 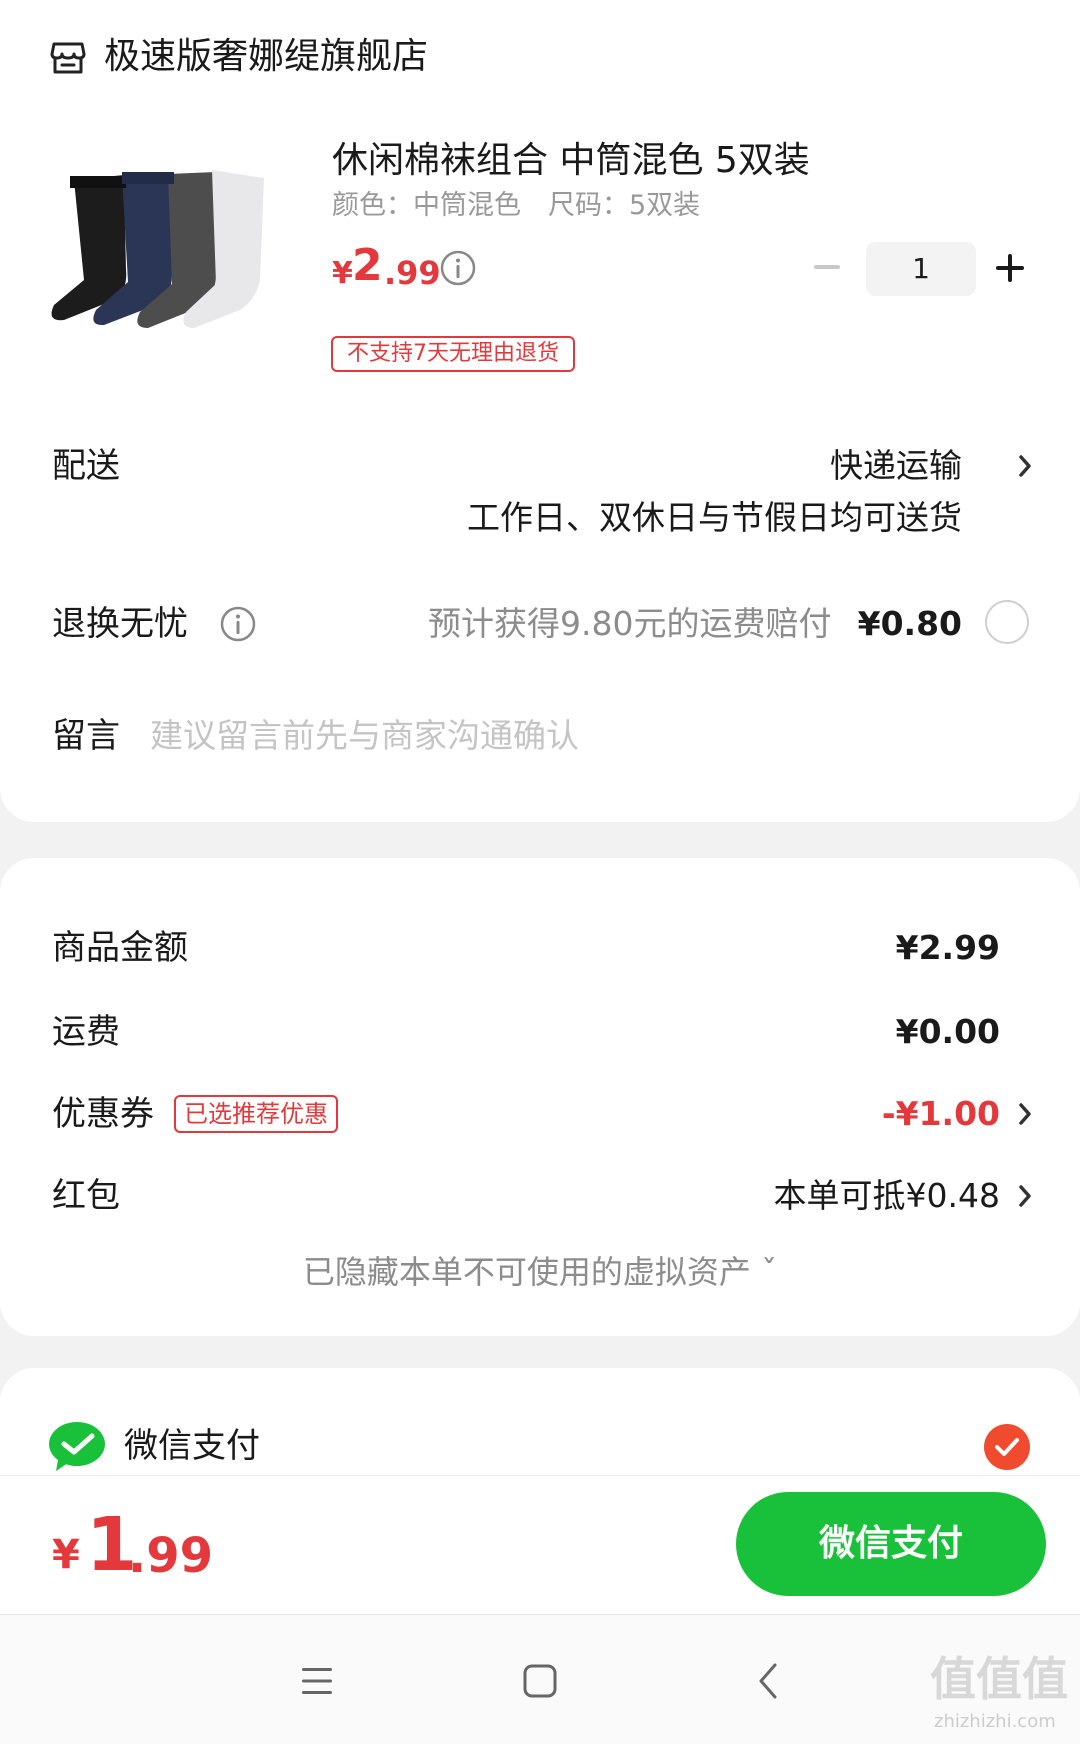 What do you see at coordinates (86, 736) in the screenshot?
I see `message-label: 留言` at bounding box center [86, 736].